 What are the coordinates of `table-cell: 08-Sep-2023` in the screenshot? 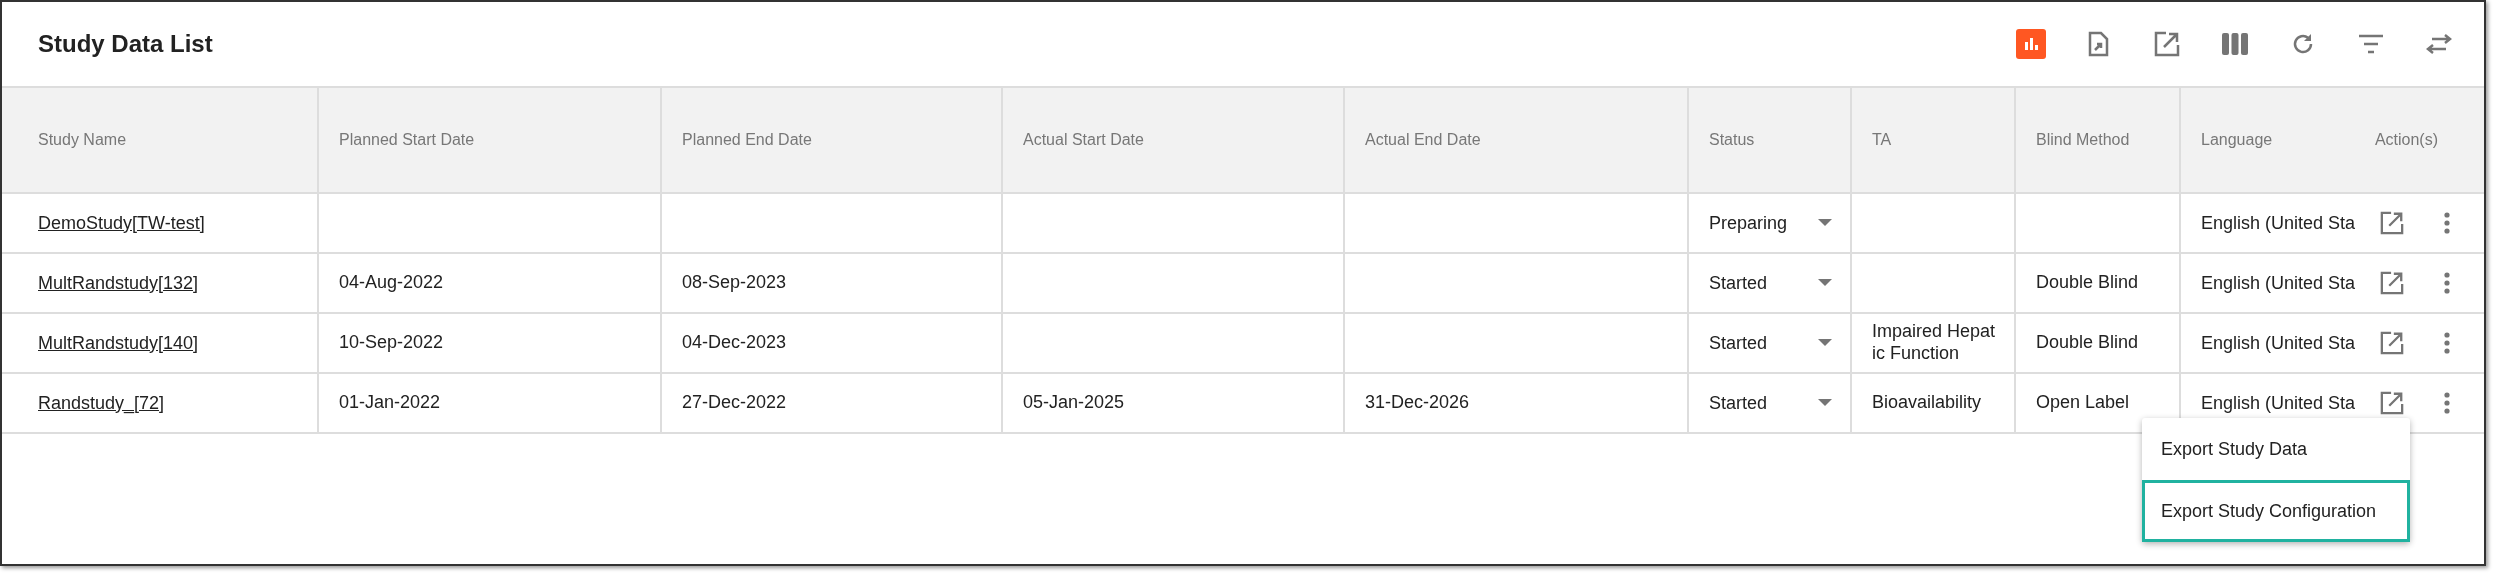 It's located at (832, 284).